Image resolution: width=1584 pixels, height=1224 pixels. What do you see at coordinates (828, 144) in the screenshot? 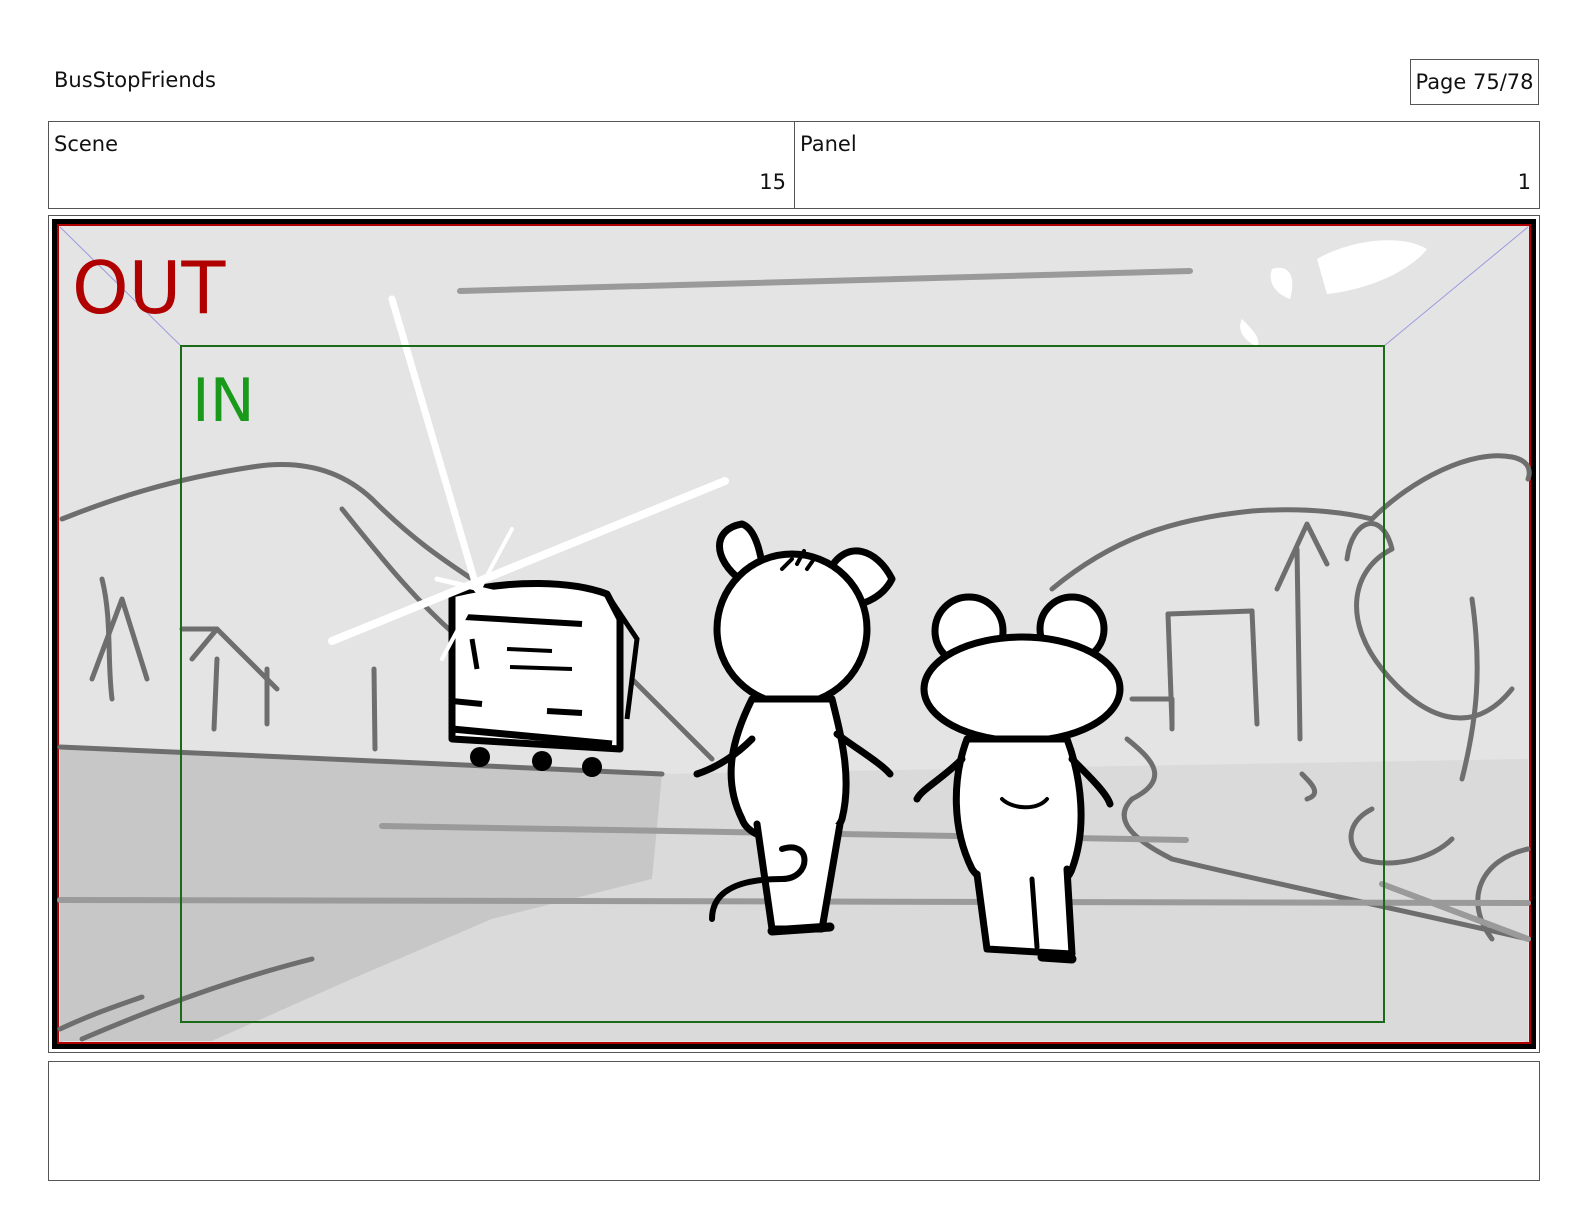
I see `panel-label: Panel` at bounding box center [828, 144].